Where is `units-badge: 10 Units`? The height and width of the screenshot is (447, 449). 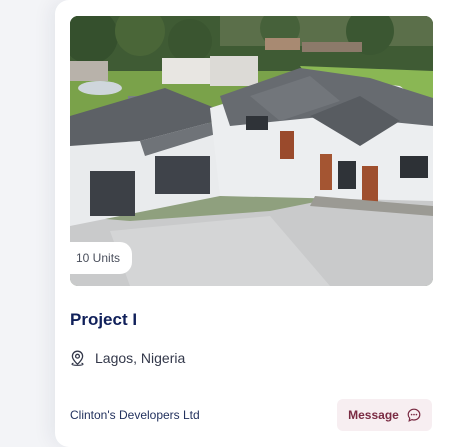 units-badge: 10 Units is located at coordinates (101, 258).